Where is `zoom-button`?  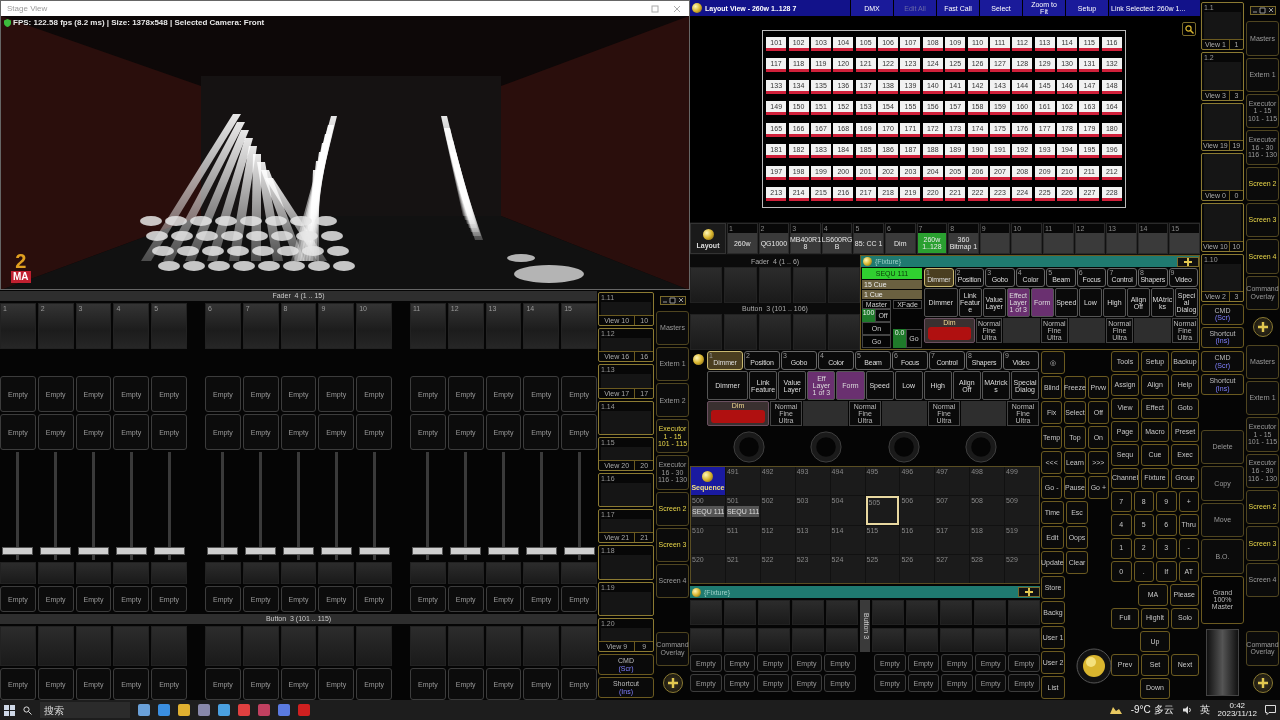
zoom-button is located at coordinates (1189, 29).